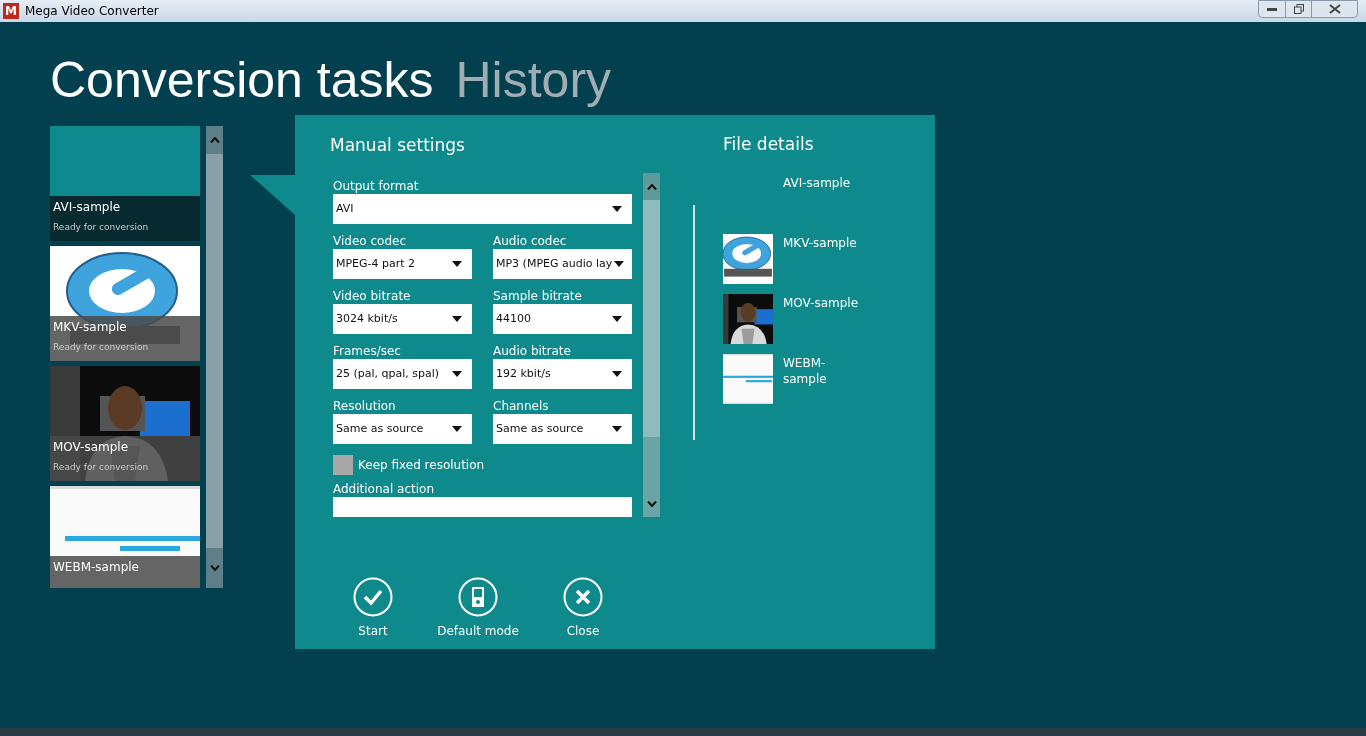 The width and height of the screenshot is (1366, 736). Describe the element at coordinates (96, 567) in the screenshot. I see `task-name: WEBM-sample` at that location.